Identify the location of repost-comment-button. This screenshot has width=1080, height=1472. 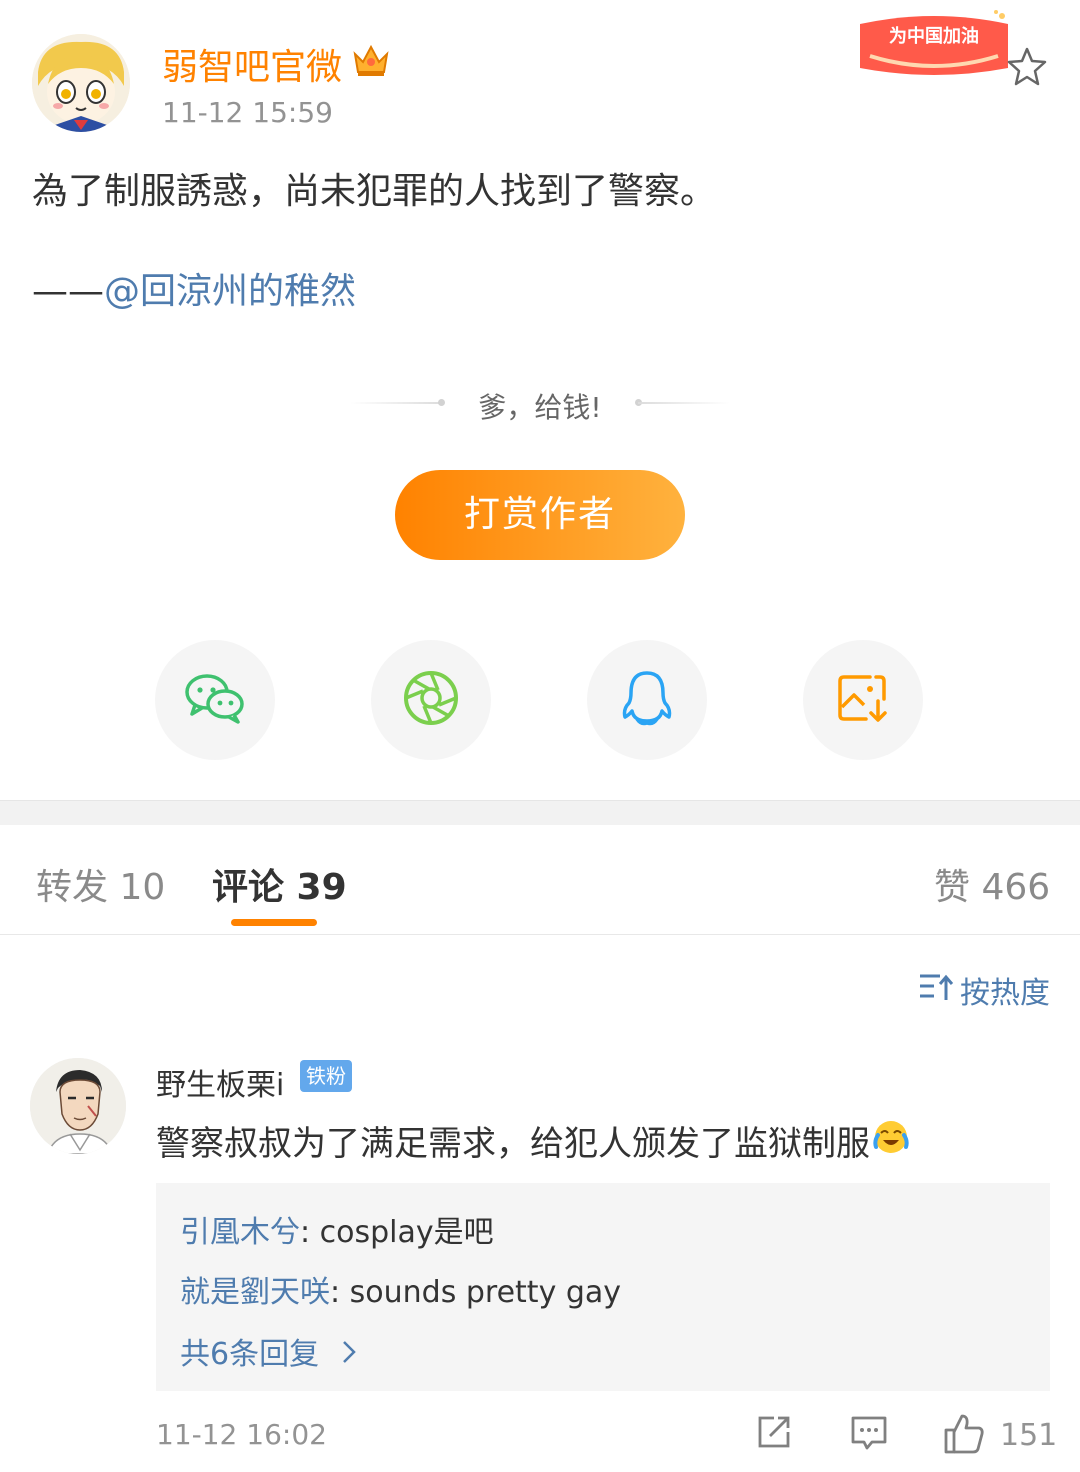
(774, 1434).